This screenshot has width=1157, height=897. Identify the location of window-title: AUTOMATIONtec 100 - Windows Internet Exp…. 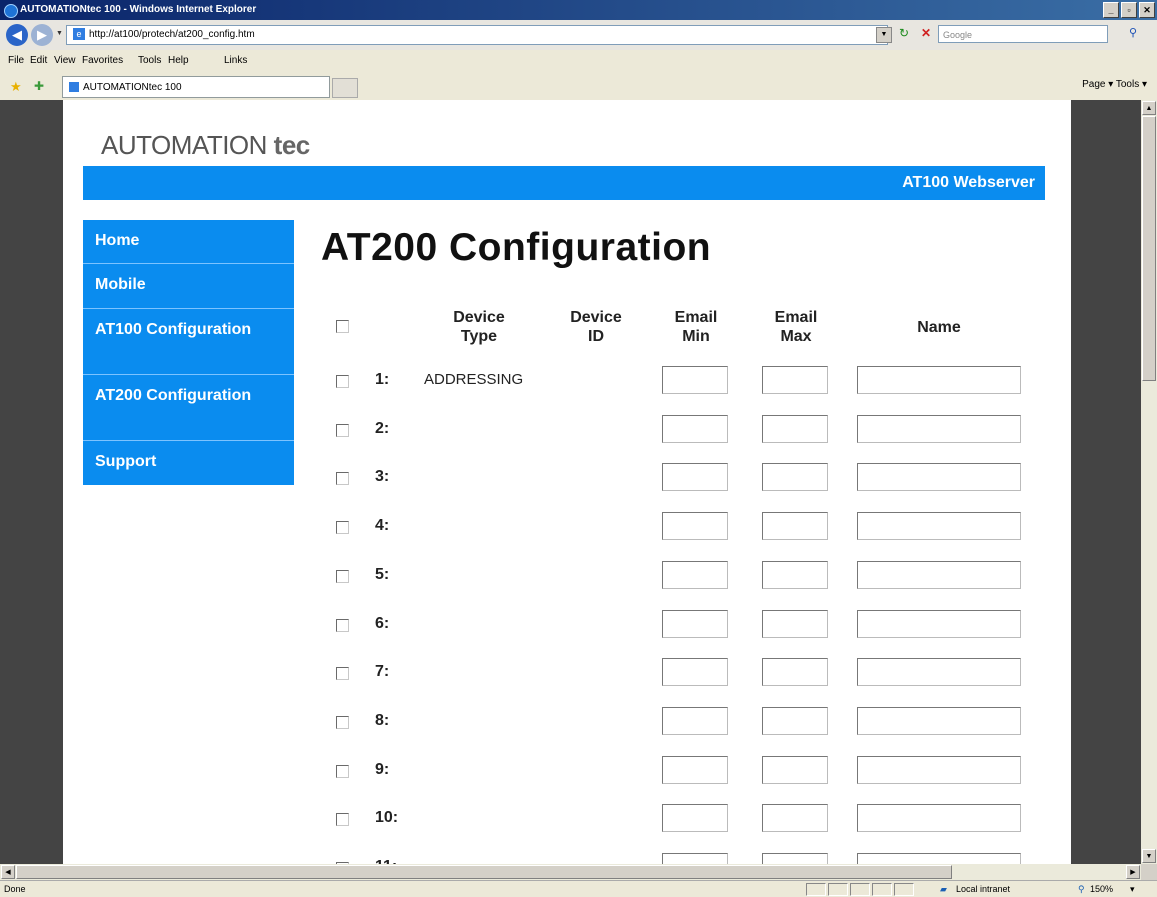
(138, 9).